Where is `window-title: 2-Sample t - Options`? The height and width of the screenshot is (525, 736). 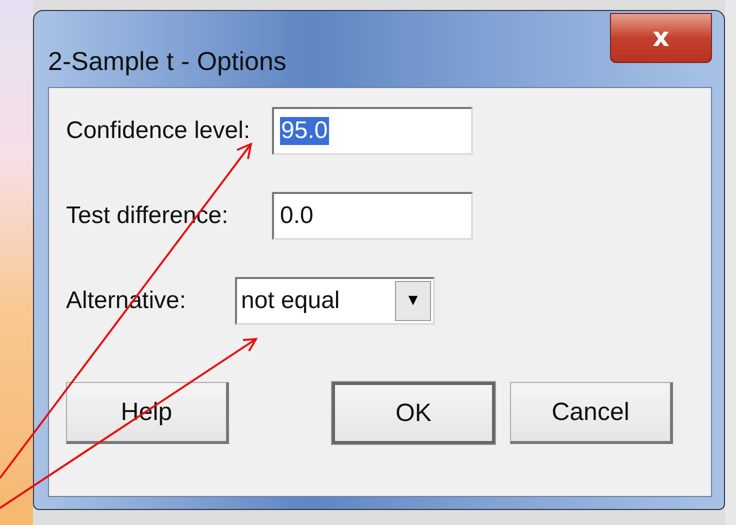 window-title: 2-Sample t - Options is located at coordinates (167, 61).